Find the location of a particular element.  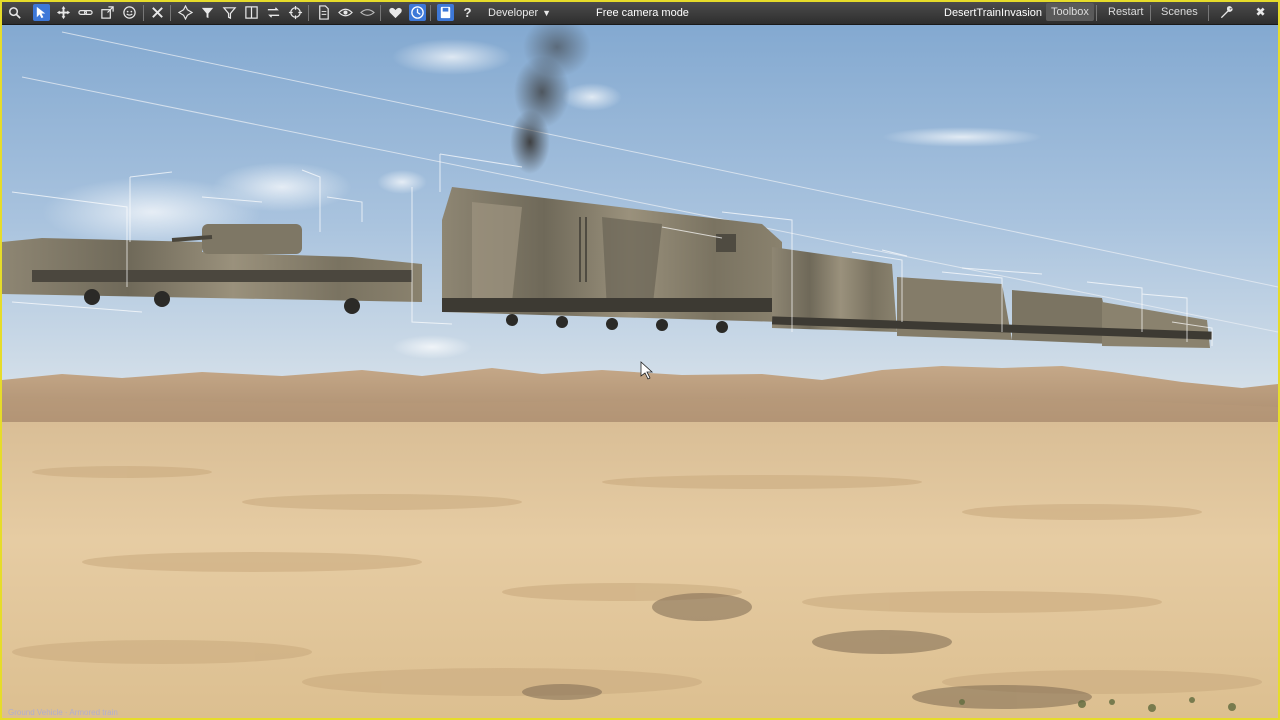

funnel-icon is located at coordinates (207, 13).